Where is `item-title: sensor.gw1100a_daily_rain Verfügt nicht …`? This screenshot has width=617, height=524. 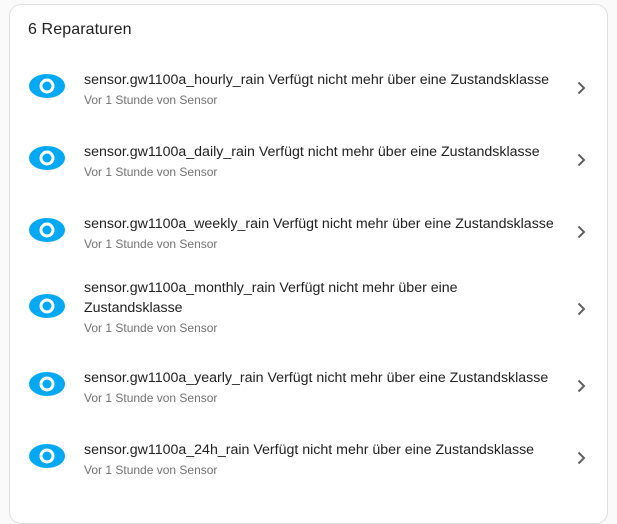
item-title: sensor.gw1100a_daily_rain Verfügt nicht … is located at coordinates (312, 152).